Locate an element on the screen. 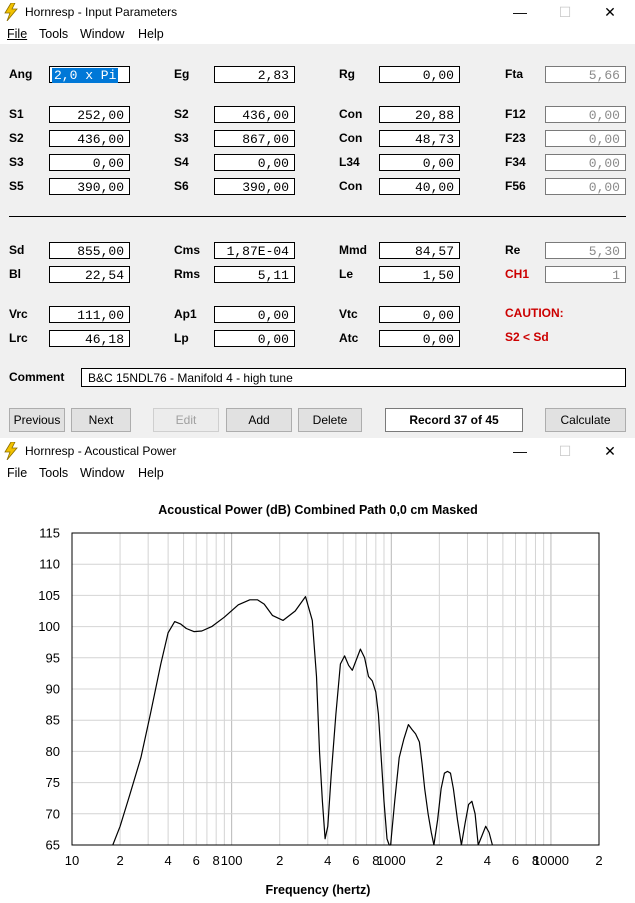  y-tick-label: 105 is located at coordinates (49, 595).